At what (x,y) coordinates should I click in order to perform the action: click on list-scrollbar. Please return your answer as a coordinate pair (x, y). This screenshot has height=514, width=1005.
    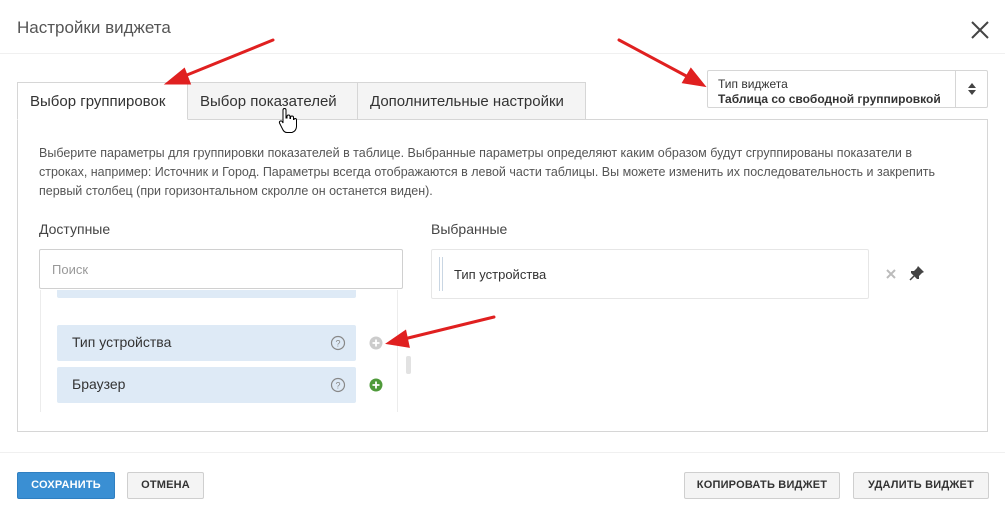
    Looking at the image, I should click on (408, 365).